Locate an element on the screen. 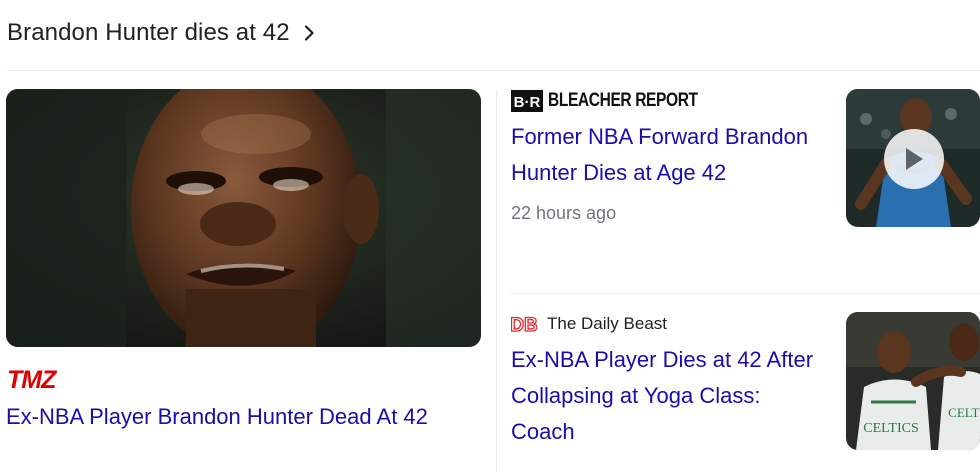  main-article-title: Ex-NBA Player Brandon Hunter Dead At 42 is located at coordinates (246, 417).